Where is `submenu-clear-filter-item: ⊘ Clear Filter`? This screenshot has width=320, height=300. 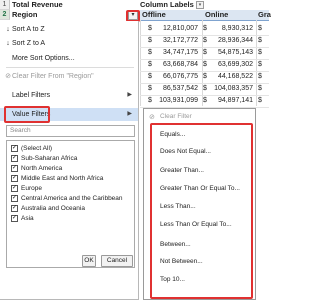 submenu-clear-filter-item: ⊘ Clear Filter is located at coordinates (200, 117).